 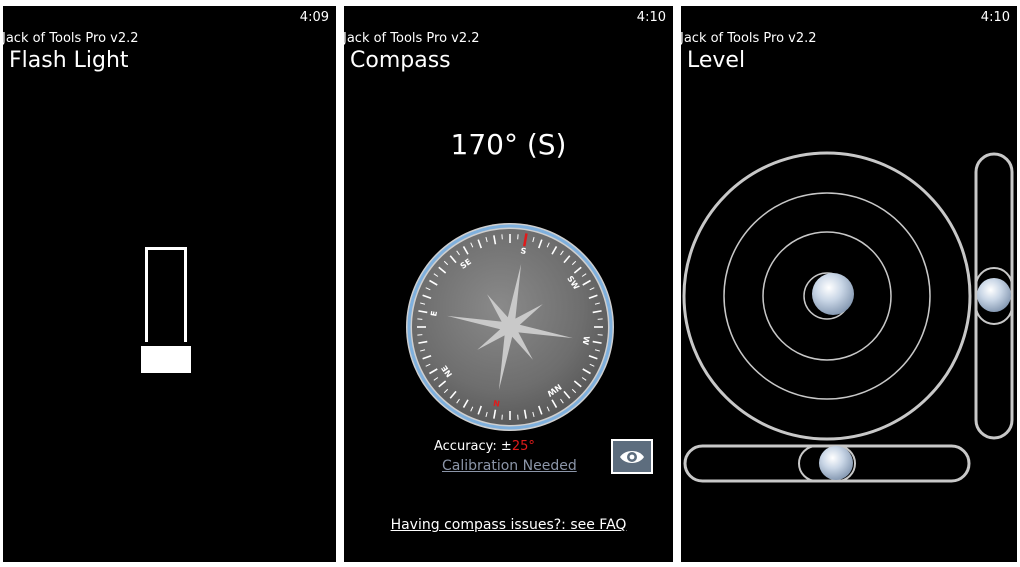 I want to click on vertical-level-bubble, so click(x=994, y=295).